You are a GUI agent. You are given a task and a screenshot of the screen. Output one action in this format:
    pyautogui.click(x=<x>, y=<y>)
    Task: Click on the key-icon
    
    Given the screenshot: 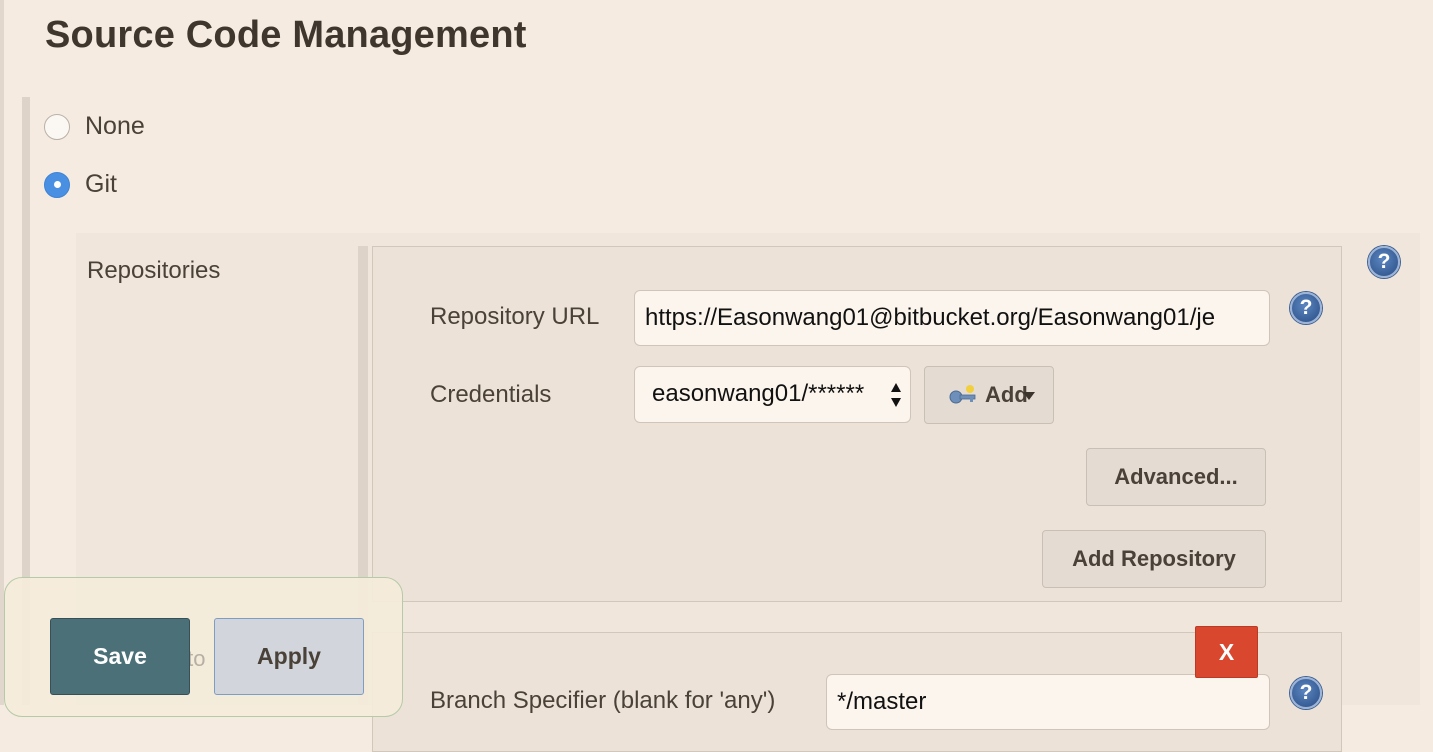 What is the action you would take?
    pyautogui.click(x=962, y=394)
    